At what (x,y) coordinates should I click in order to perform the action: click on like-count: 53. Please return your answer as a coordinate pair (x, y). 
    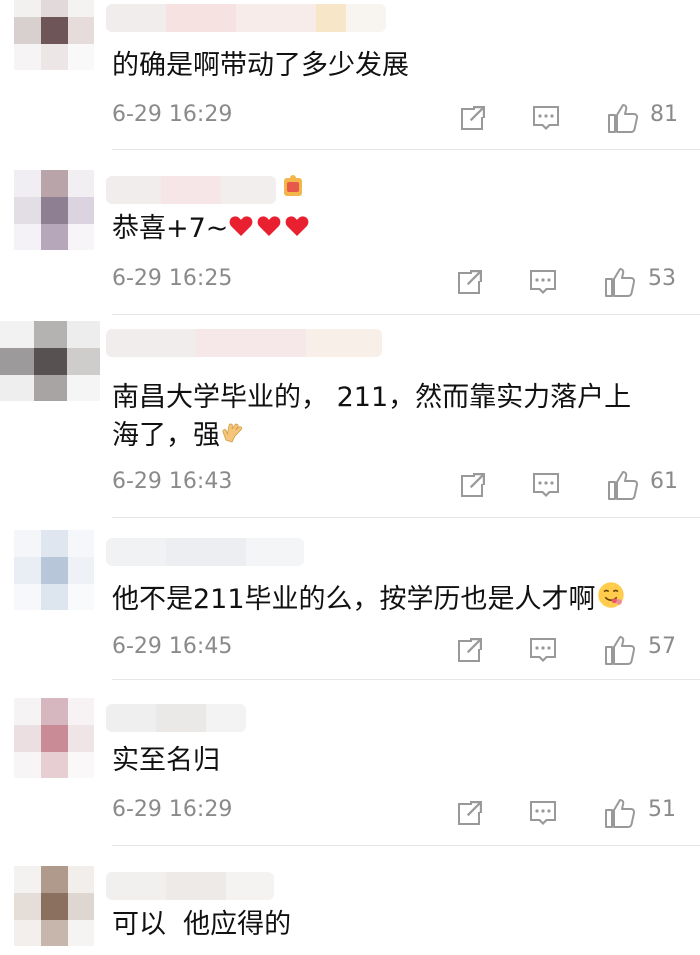
    Looking at the image, I should click on (662, 278).